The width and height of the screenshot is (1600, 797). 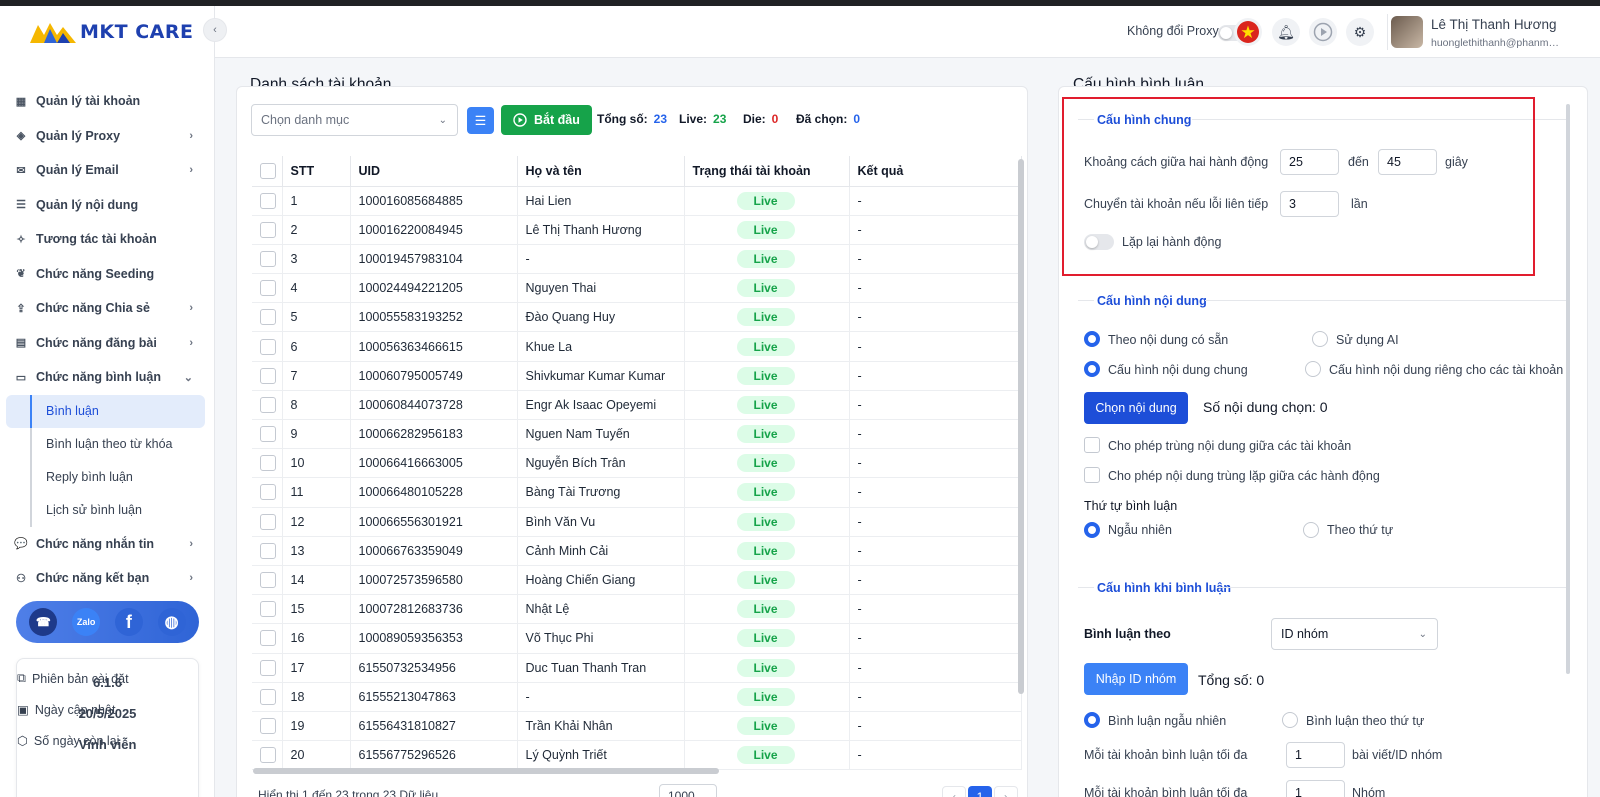 What do you see at coordinates (105, 411) in the screenshot?
I see `sidebar-subitem-comment: Bình luận` at bounding box center [105, 411].